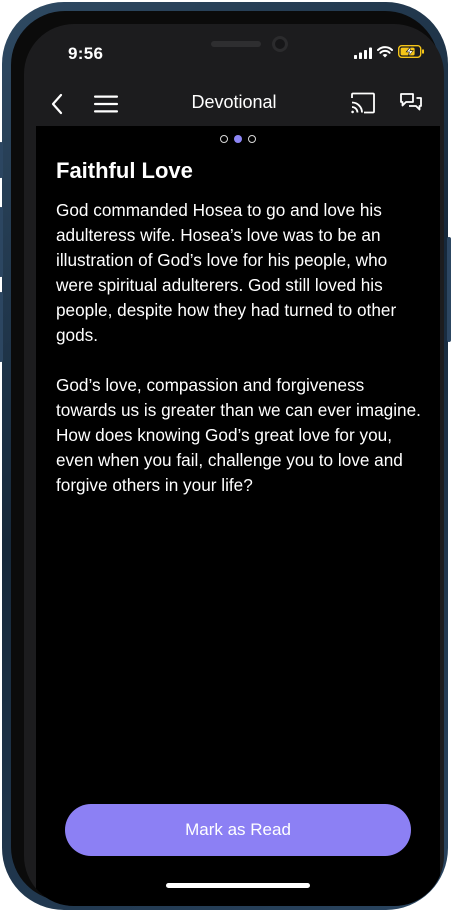  I want to click on nav-bar: Devotional, so click(234, 104).